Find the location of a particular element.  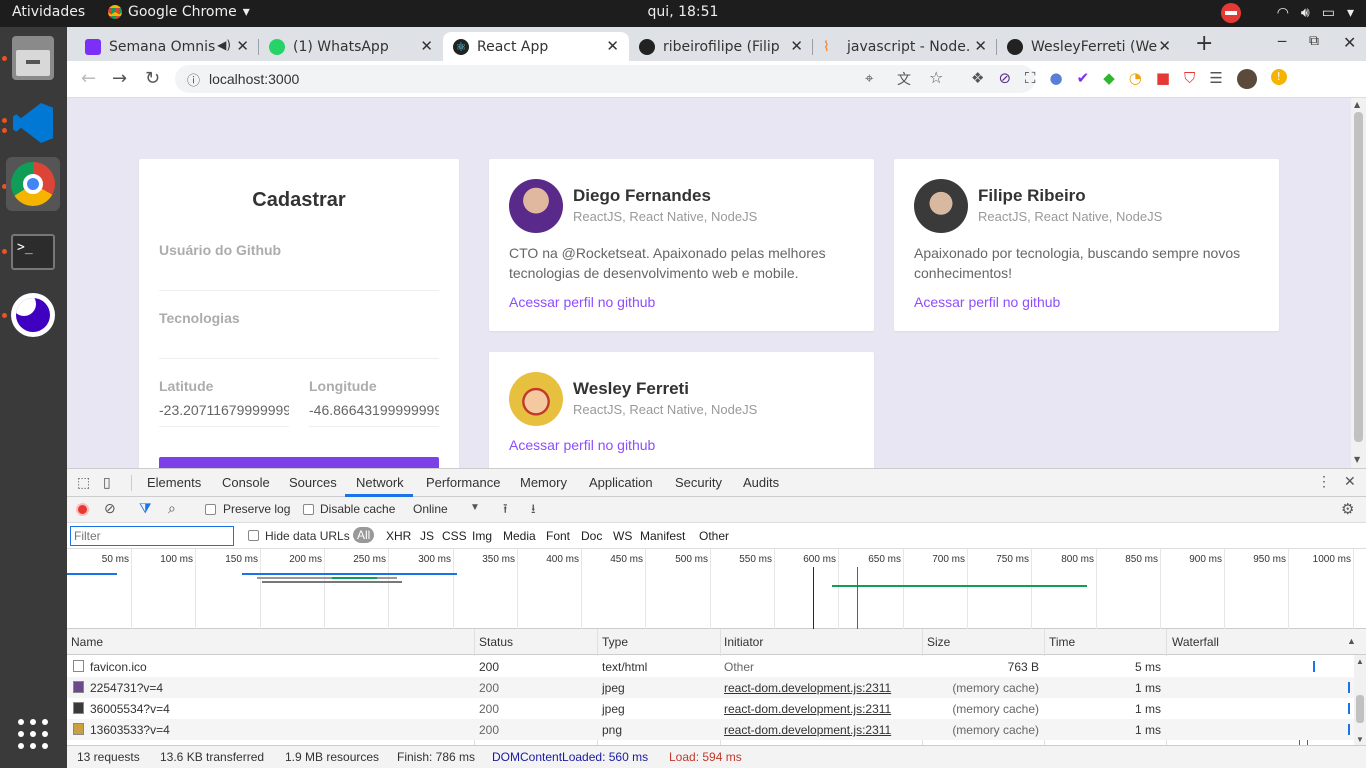

shield-icon: ⛉ is located at coordinates (1189, 79).